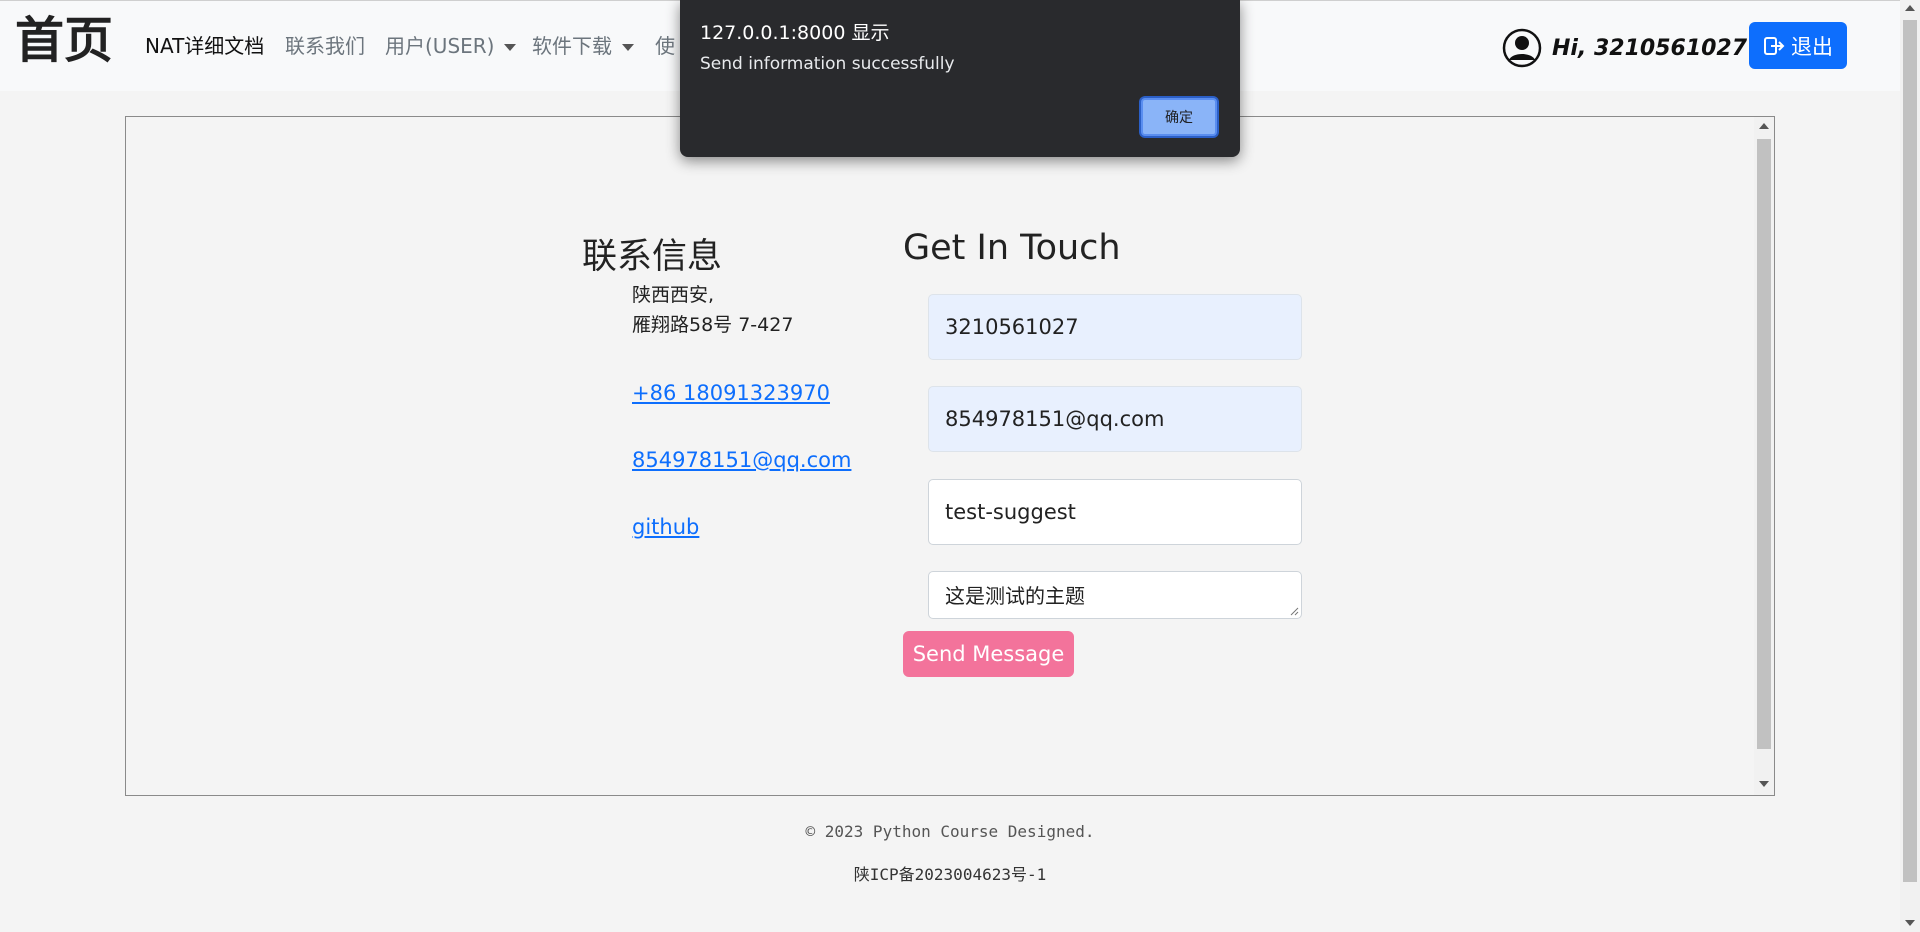 The image size is (1920, 932). I want to click on nav-user-dropdown: 用户(USER), so click(451, 46).